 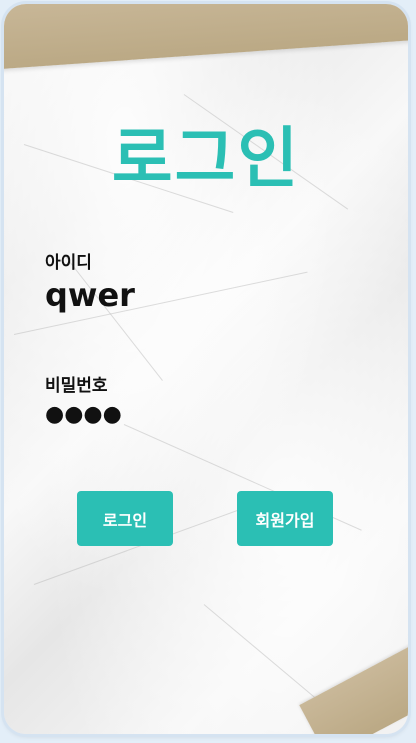 What do you see at coordinates (206, 158) in the screenshot?
I see `page-title: 로그인` at bounding box center [206, 158].